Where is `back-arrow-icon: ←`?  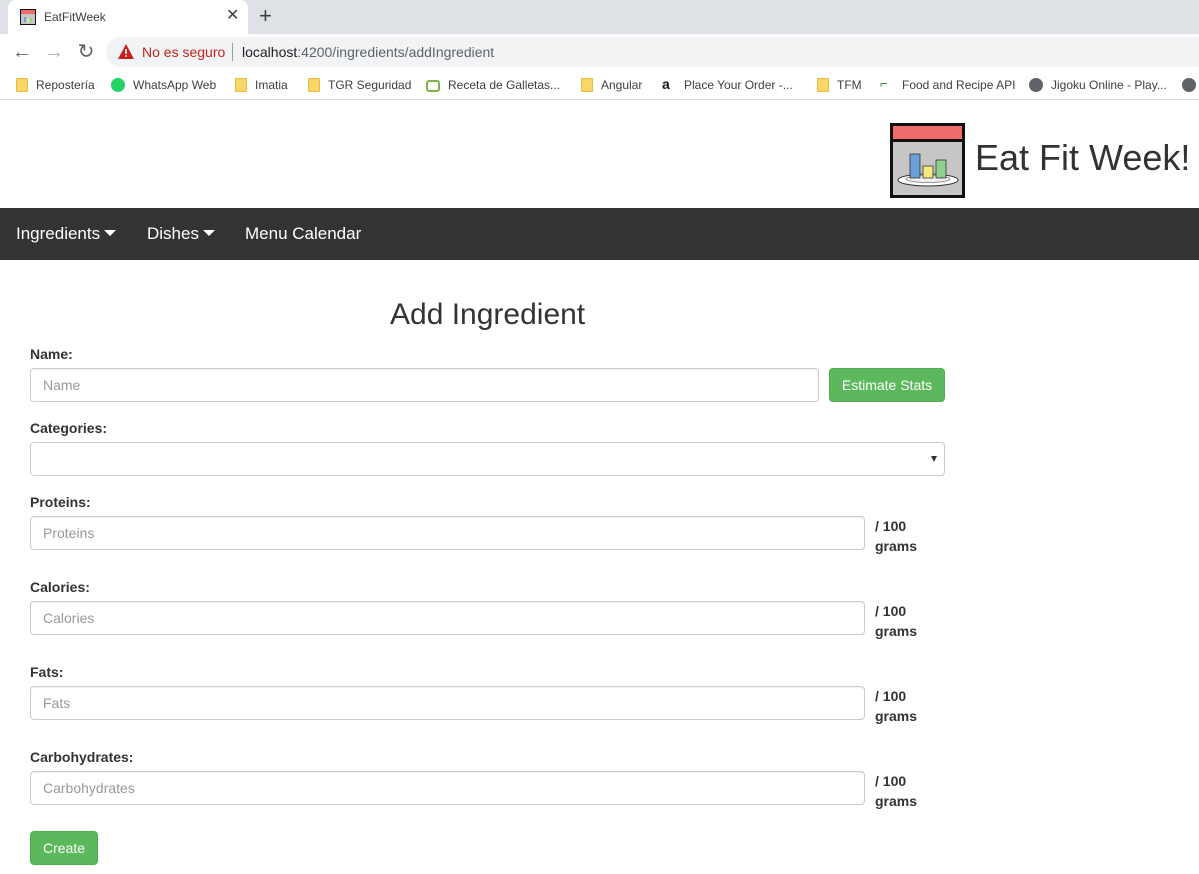 back-arrow-icon: ← is located at coordinates (22, 52).